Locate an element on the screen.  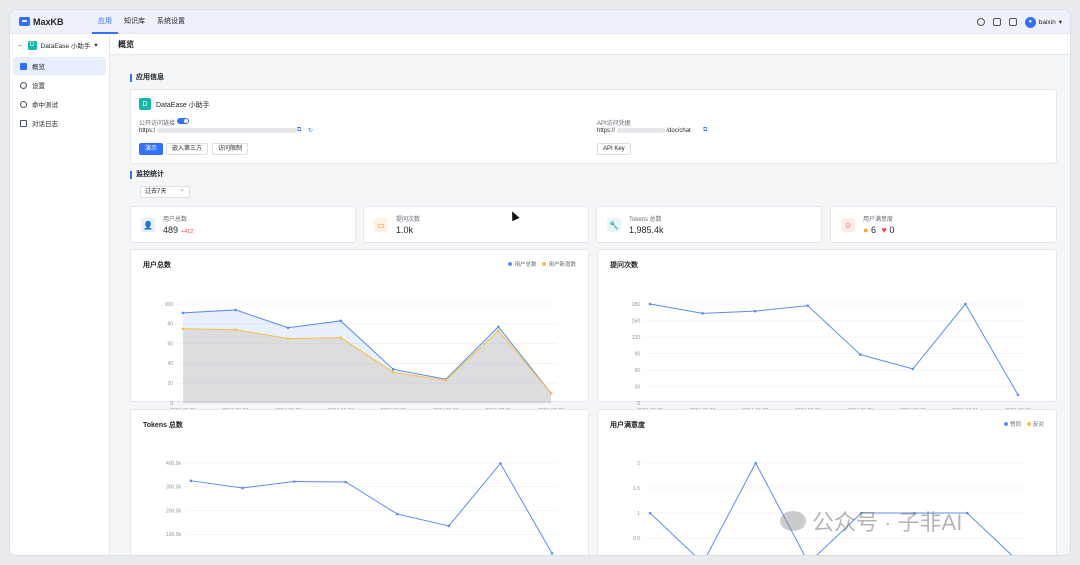
like-icon: ● is located at coordinates (866, 230).